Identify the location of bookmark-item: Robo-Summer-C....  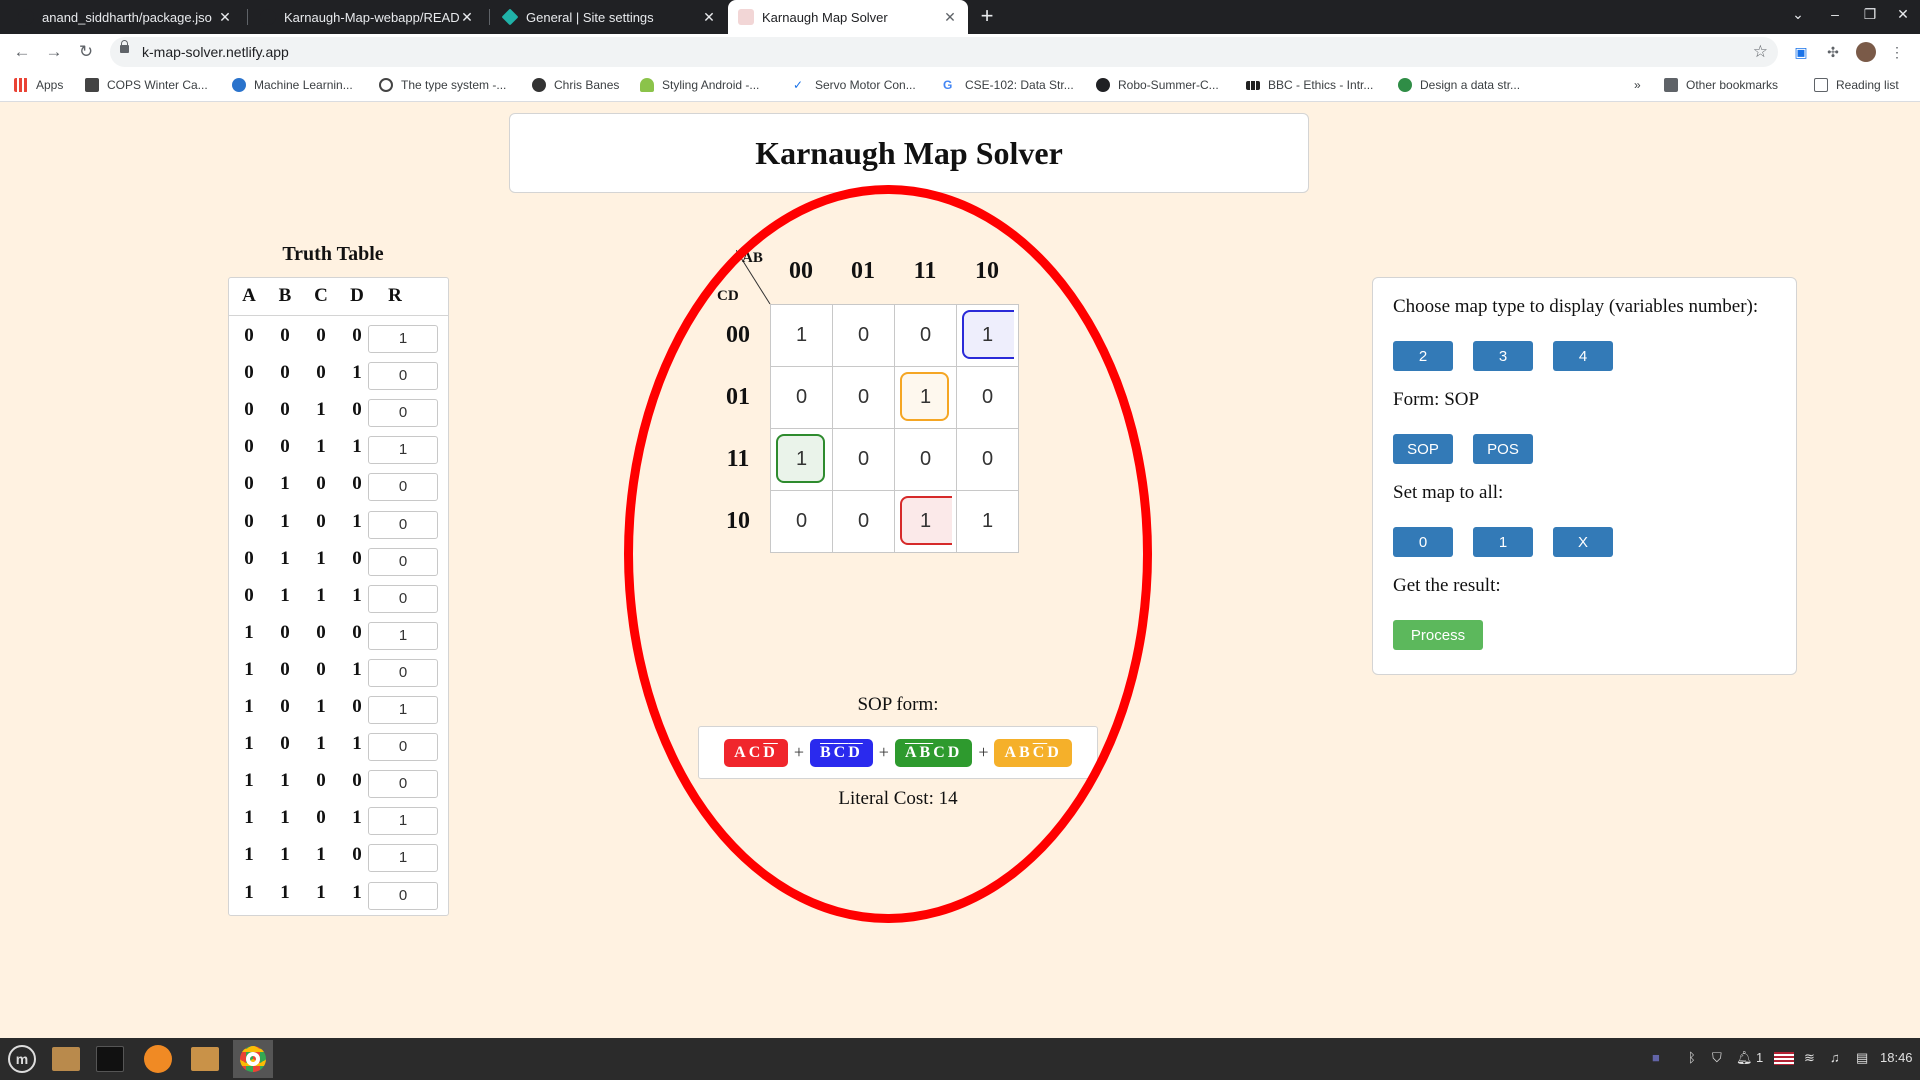
(1157, 85).